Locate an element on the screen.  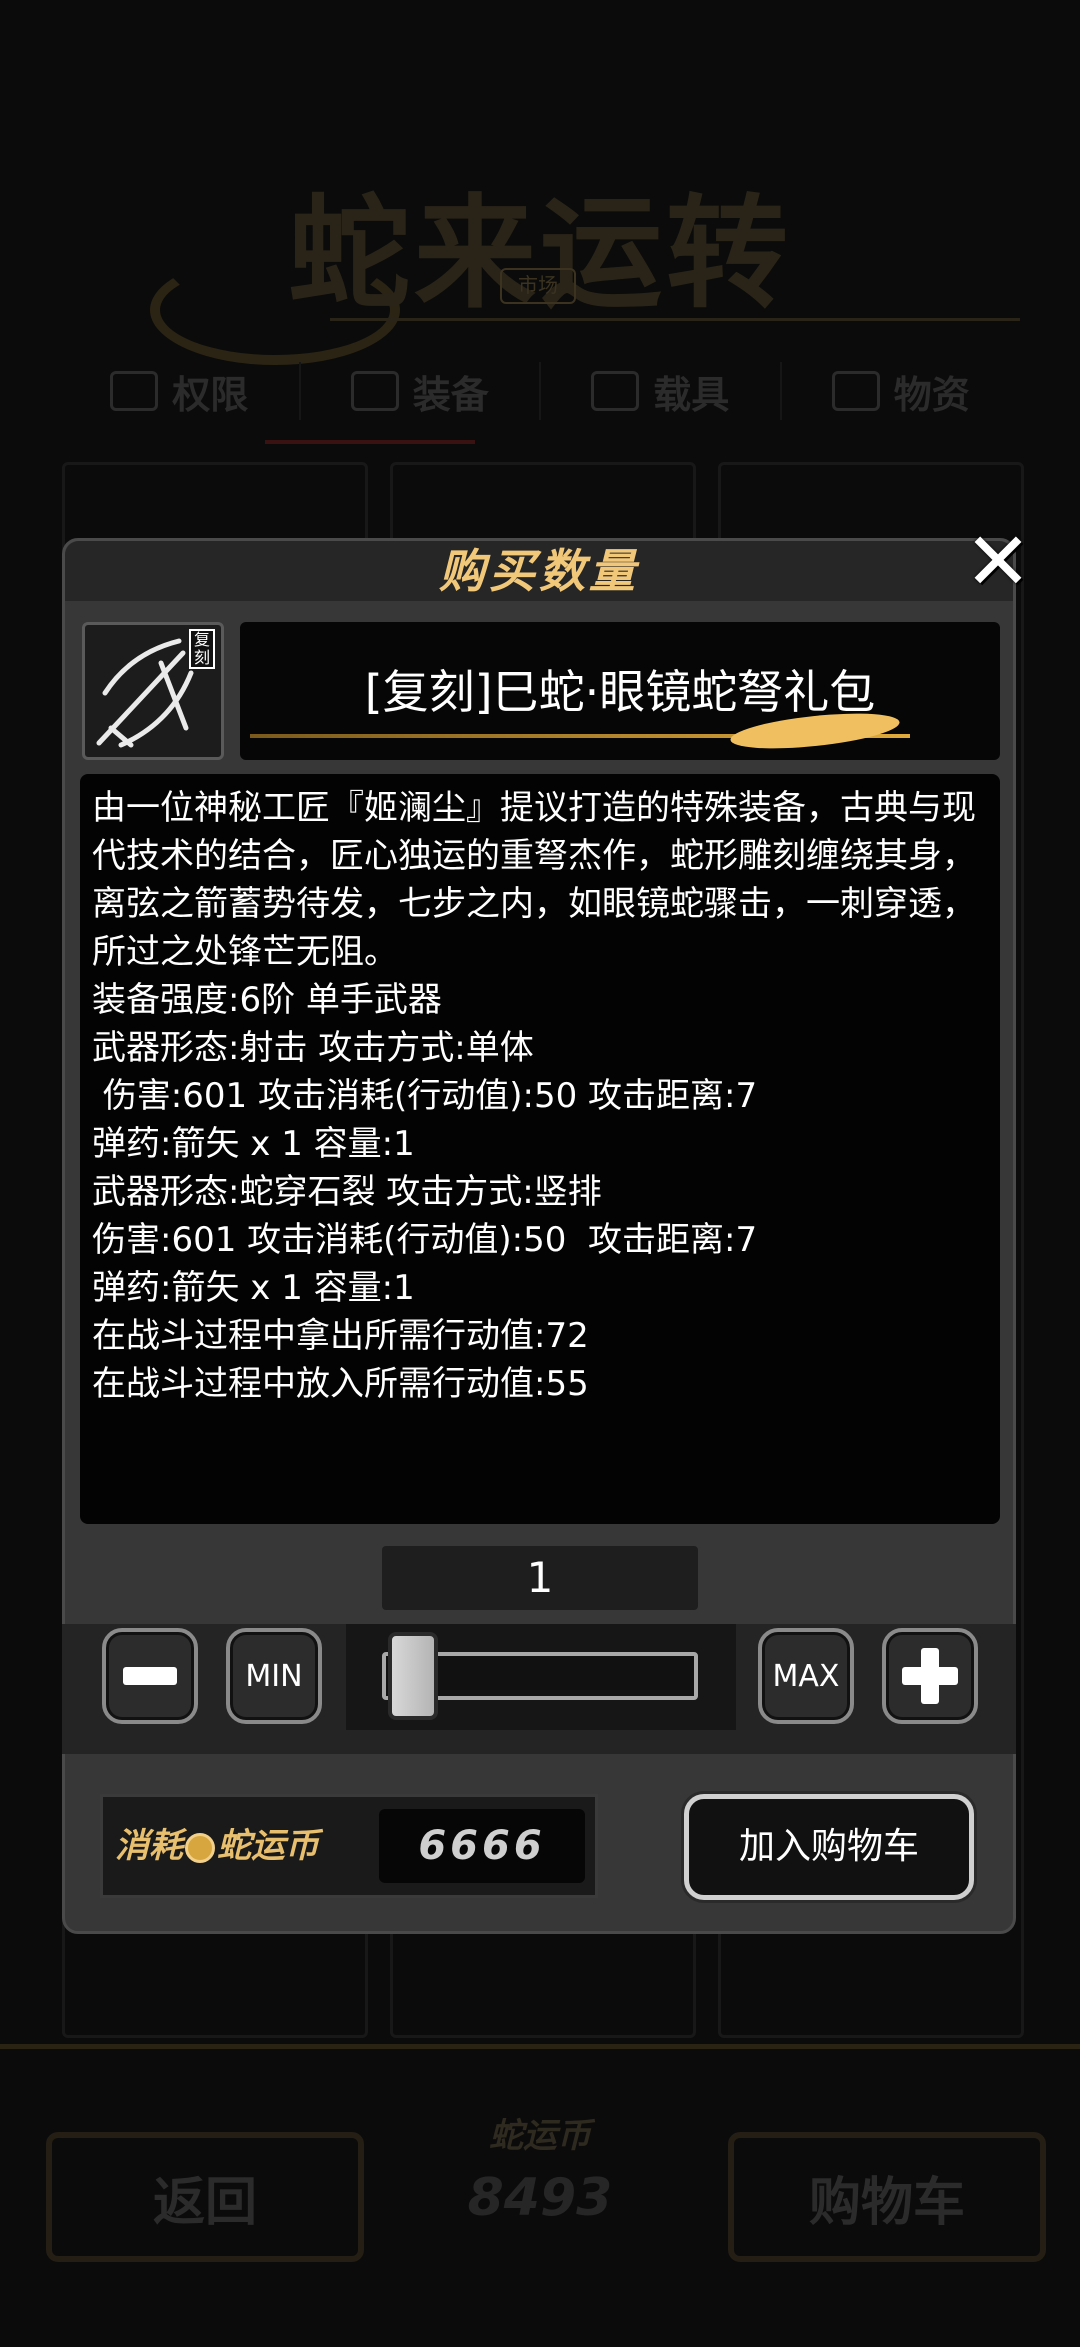
minus-icon is located at coordinates (150, 1676).